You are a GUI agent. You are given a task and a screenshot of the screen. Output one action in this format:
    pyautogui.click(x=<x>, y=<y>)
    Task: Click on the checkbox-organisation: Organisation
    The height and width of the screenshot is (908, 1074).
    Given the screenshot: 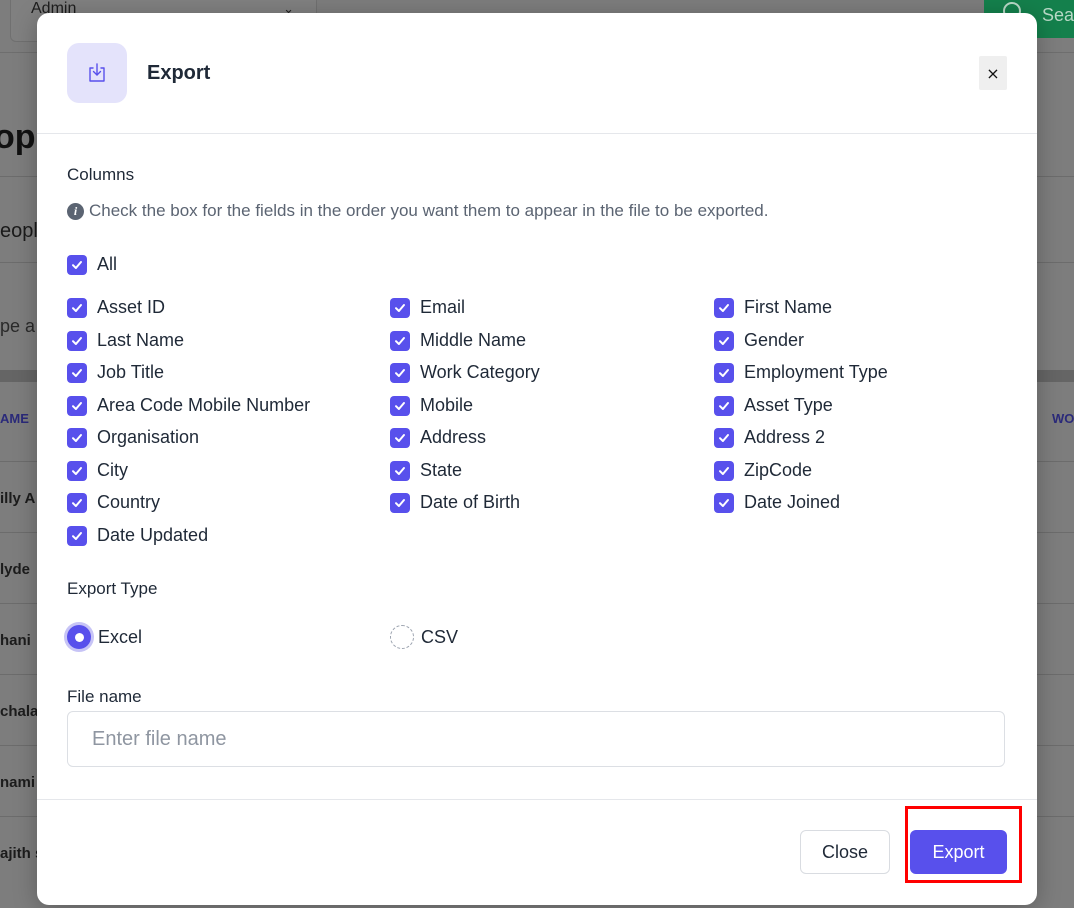 What is the action you would take?
    pyautogui.click(x=133, y=437)
    